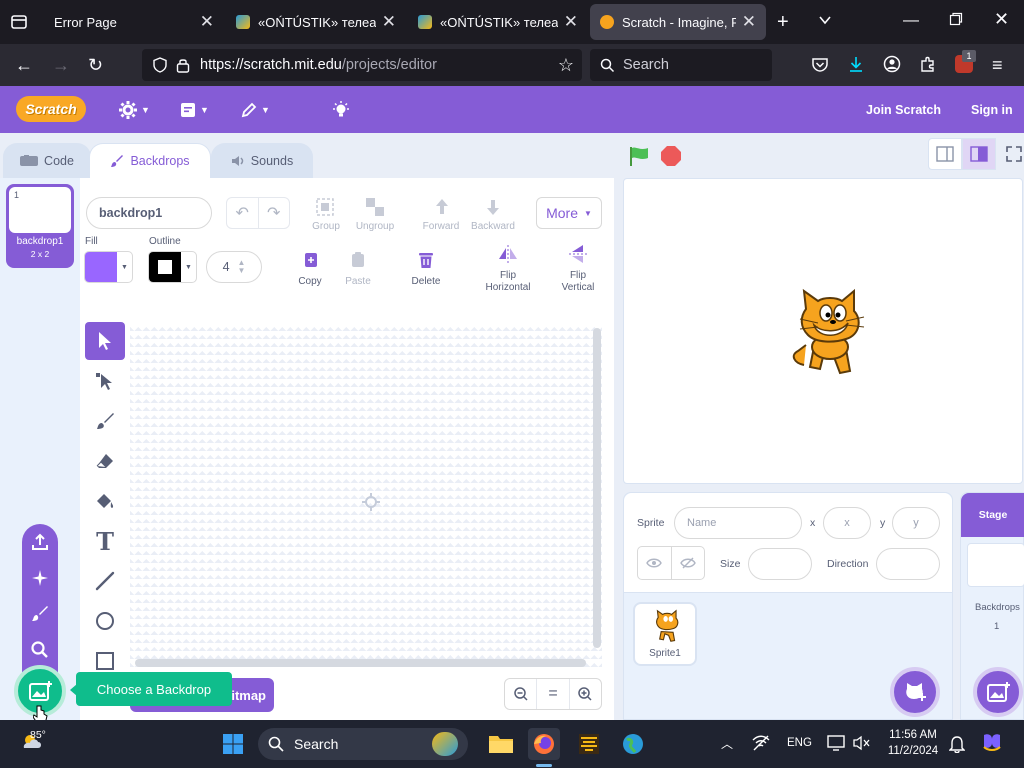 The width and height of the screenshot is (1024, 768). I want to click on circle-tool, so click(105, 621).